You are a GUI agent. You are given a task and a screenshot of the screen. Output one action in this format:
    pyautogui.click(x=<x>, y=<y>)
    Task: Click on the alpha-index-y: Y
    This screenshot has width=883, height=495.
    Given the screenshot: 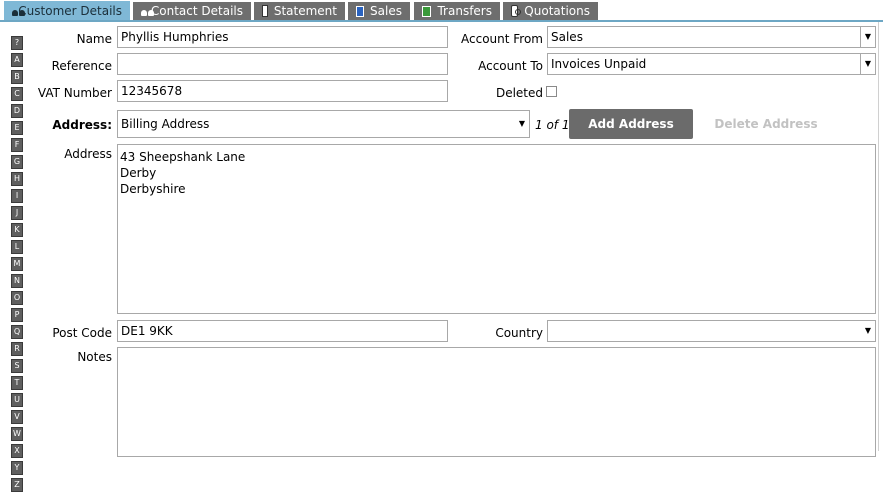 What is the action you would take?
    pyautogui.click(x=17, y=468)
    